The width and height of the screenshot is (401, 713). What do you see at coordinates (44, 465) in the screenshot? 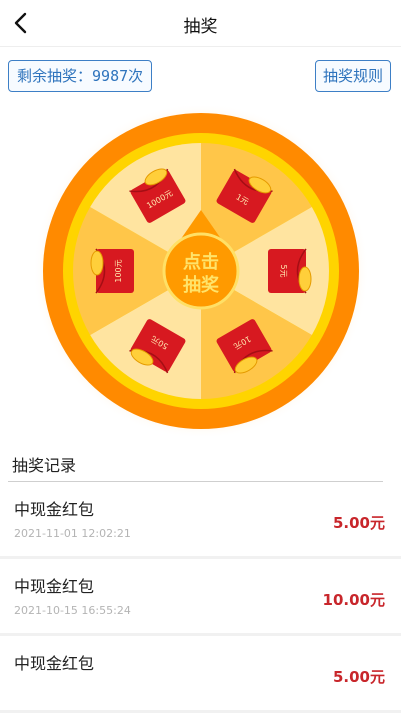
I see `records-title: 抽奖记录` at bounding box center [44, 465].